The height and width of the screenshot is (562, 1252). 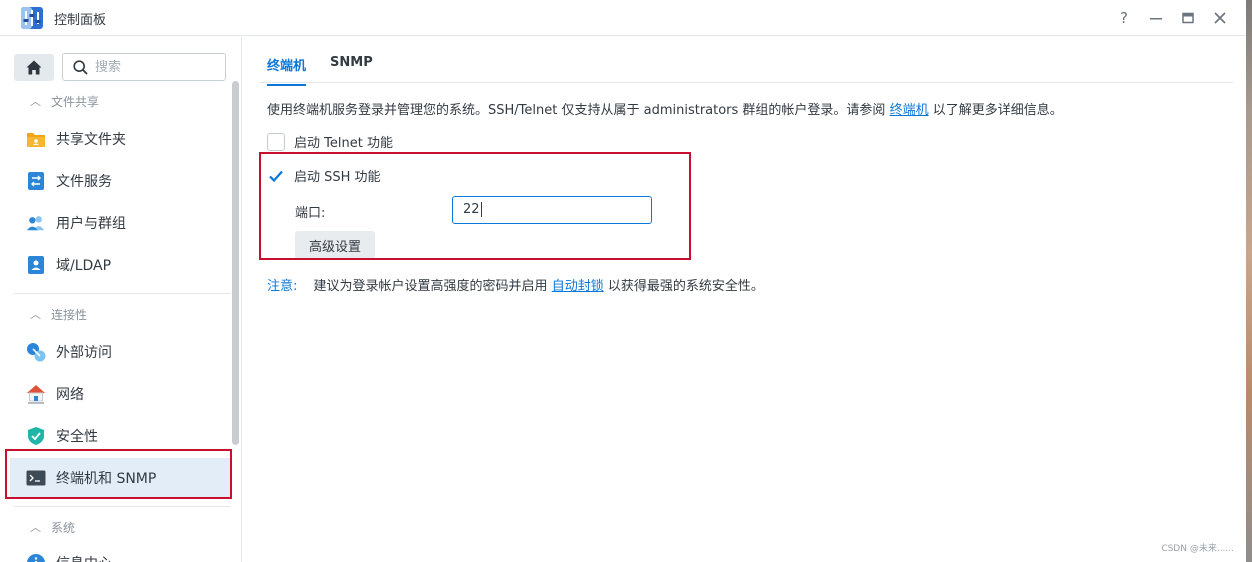 What do you see at coordinates (685, 286) in the screenshot?
I see `note-suffix: 以获得最强的系统安全性。` at bounding box center [685, 286].